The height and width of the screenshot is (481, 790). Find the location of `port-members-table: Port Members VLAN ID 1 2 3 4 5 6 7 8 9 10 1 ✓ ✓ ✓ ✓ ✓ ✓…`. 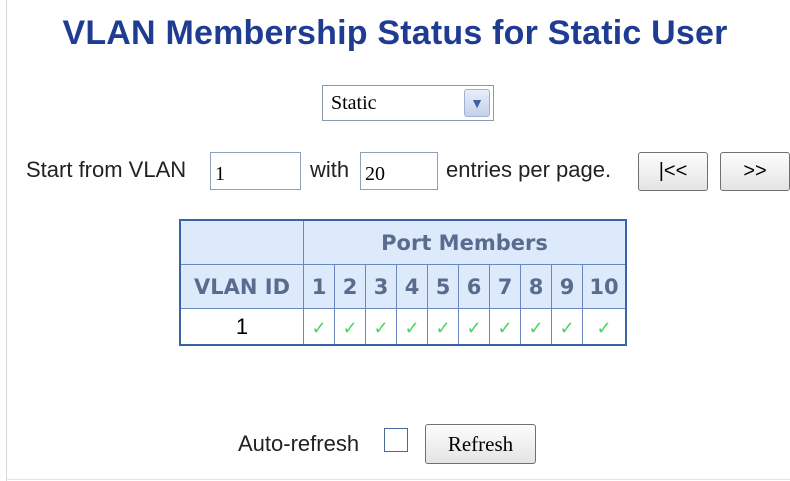

port-members-table: Port Members VLAN ID 1 2 3 4 5 6 7 8 9 10 1 ✓ ✓ ✓ ✓ ✓ ✓… is located at coordinates (403, 282).